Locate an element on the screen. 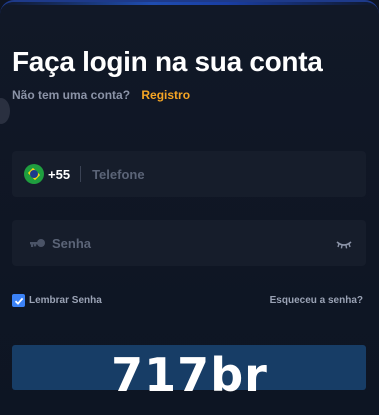 The width and height of the screenshot is (379, 415). eye-closed-icon is located at coordinates (344, 243).